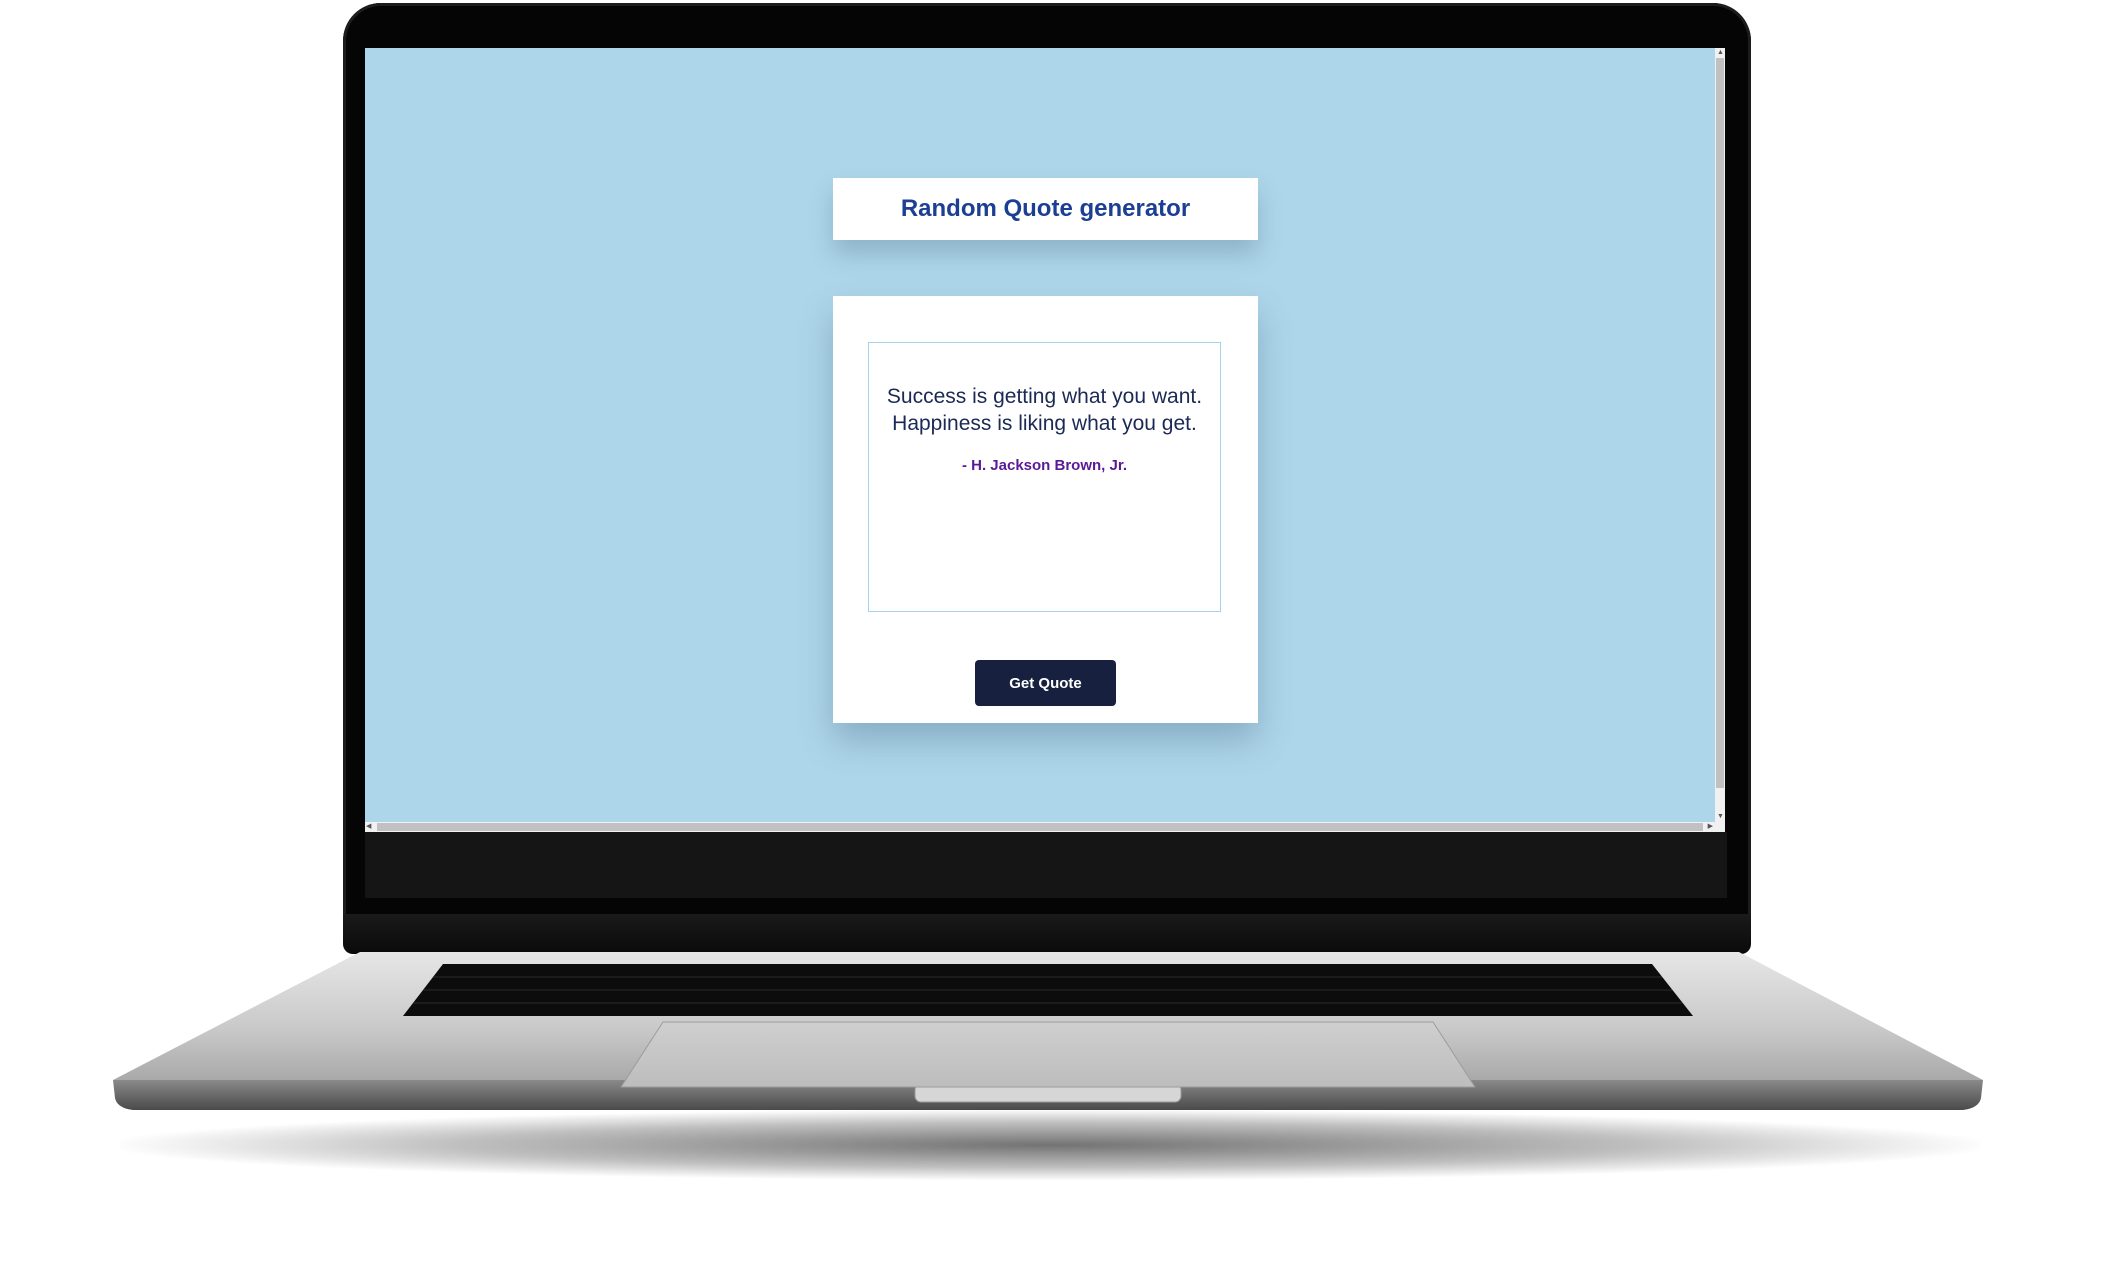  What do you see at coordinates (1040, 827) in the screenshot?
I see `horizontal-scrollbar-thumb` at bounding box center [1040, 827].